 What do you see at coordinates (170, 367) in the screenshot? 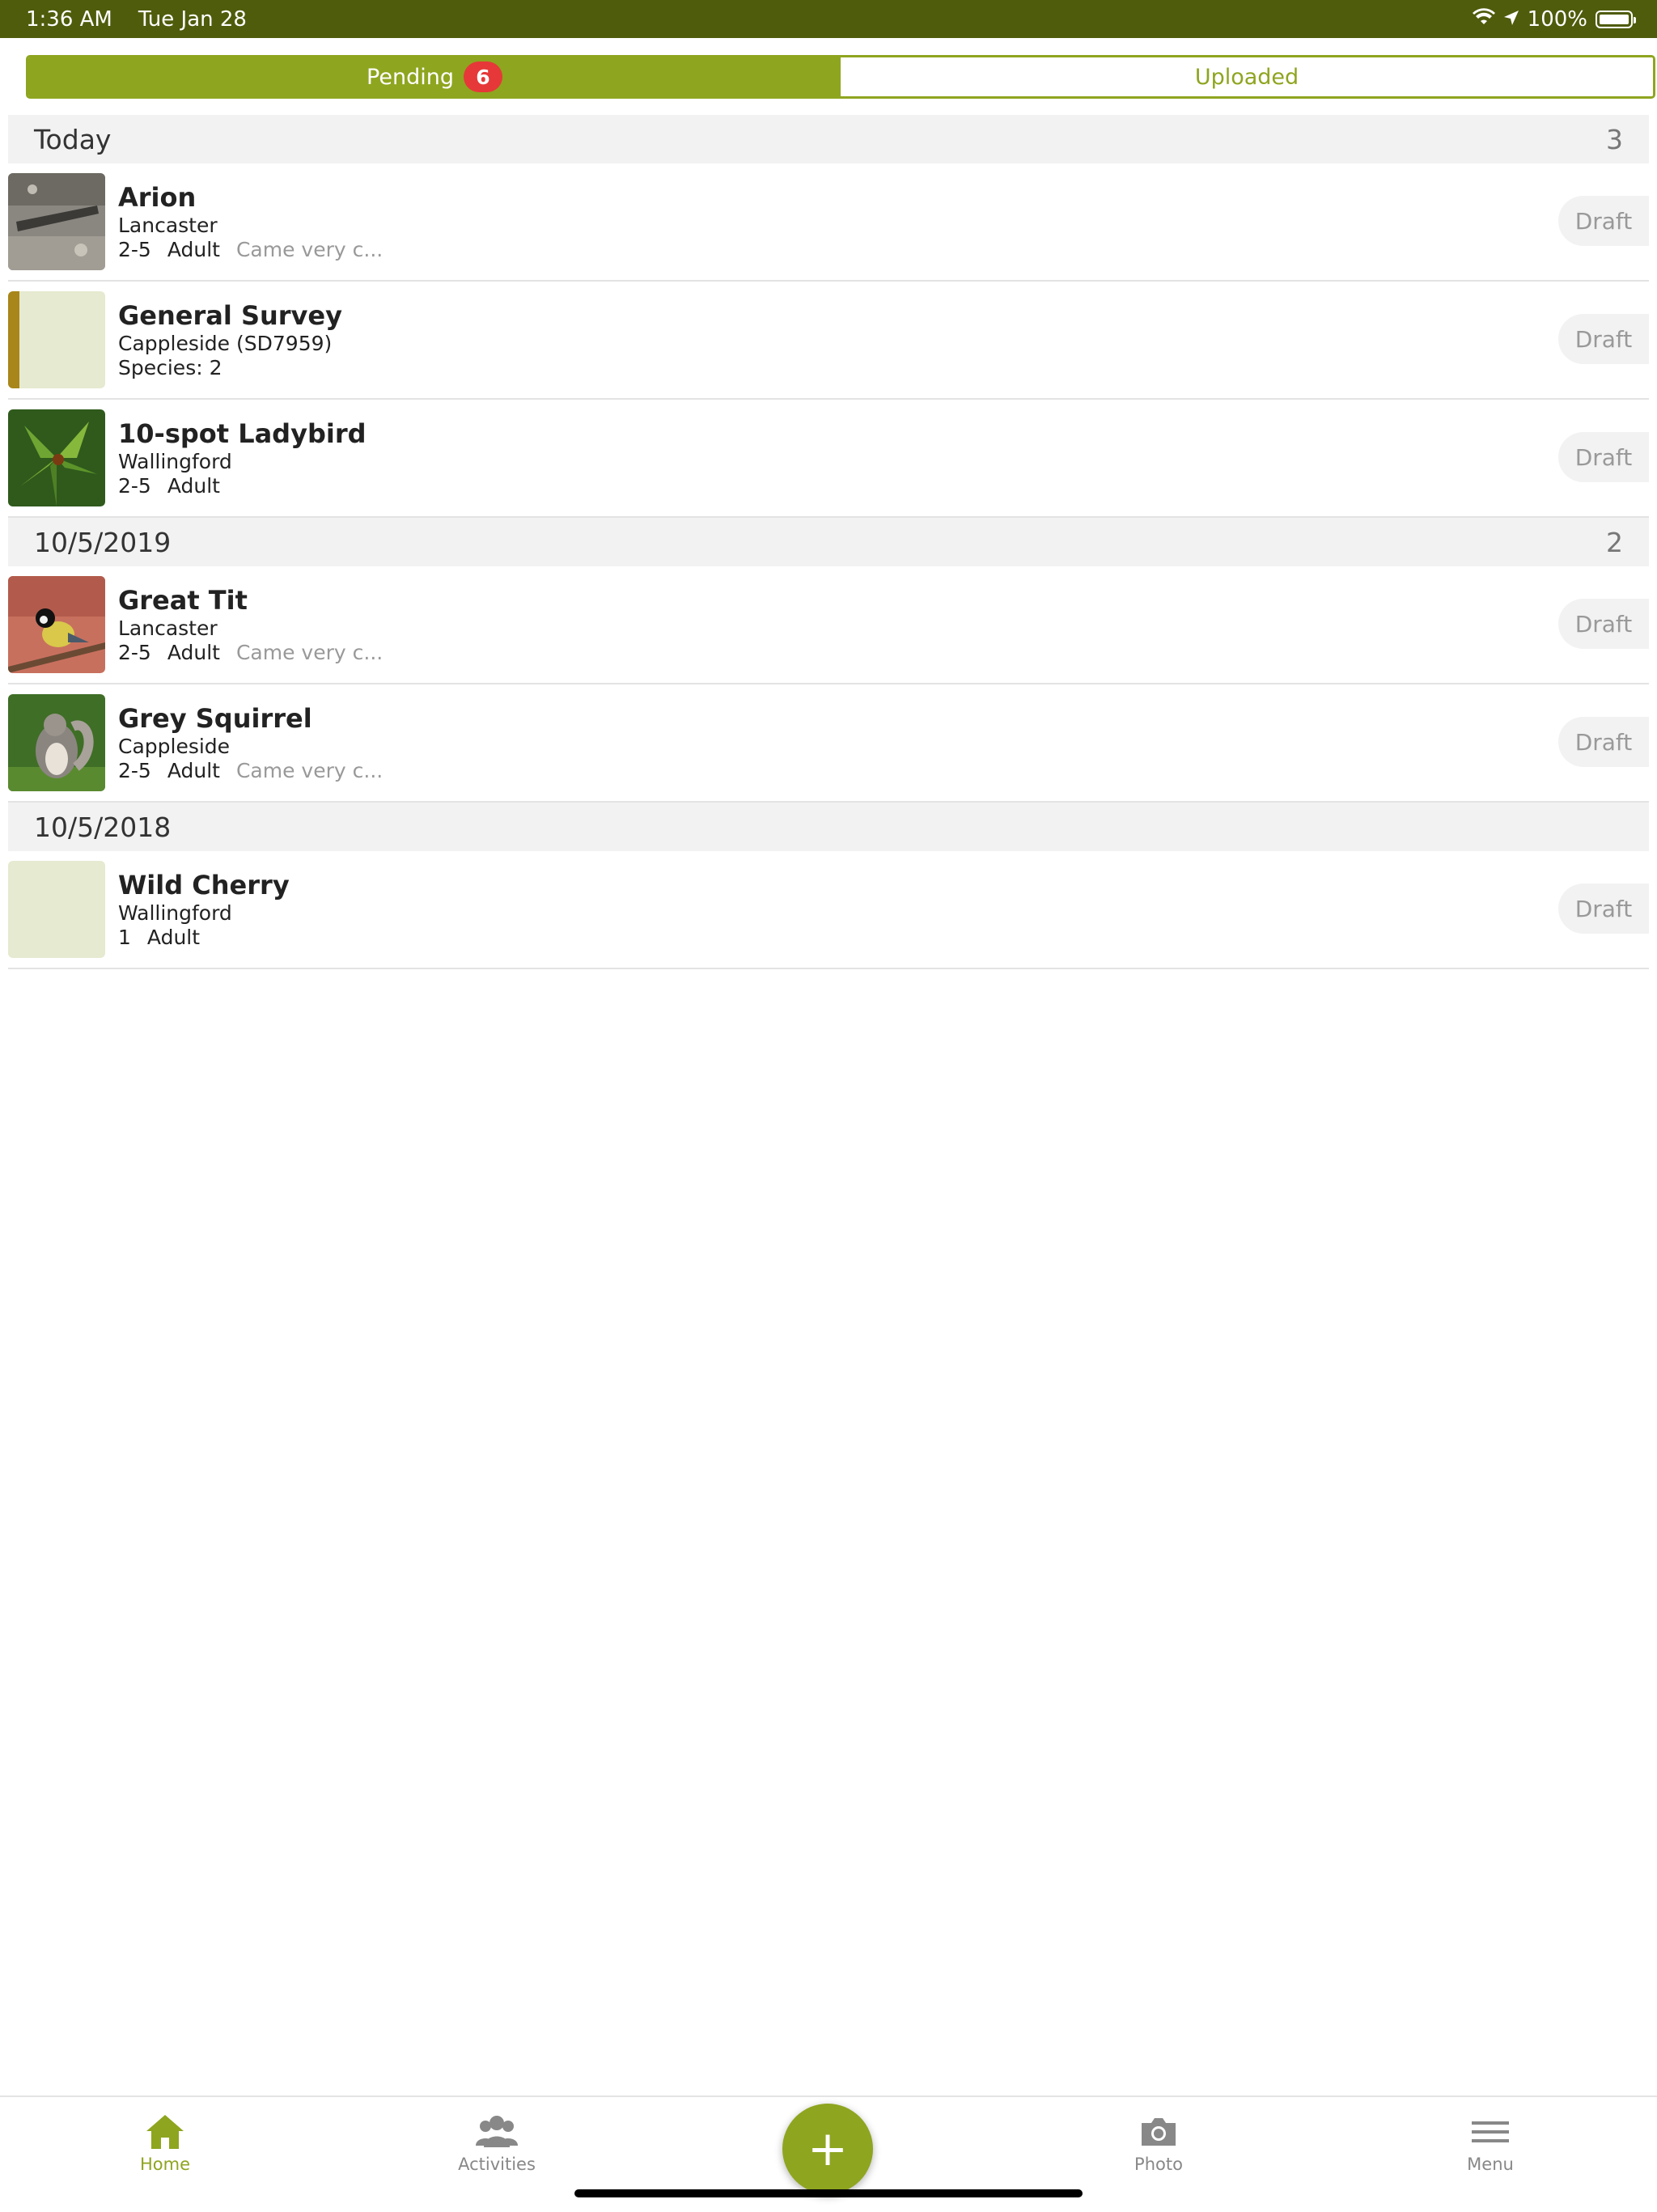
I see `record-species-count: Species: 2` at bounding box center [170, 367].